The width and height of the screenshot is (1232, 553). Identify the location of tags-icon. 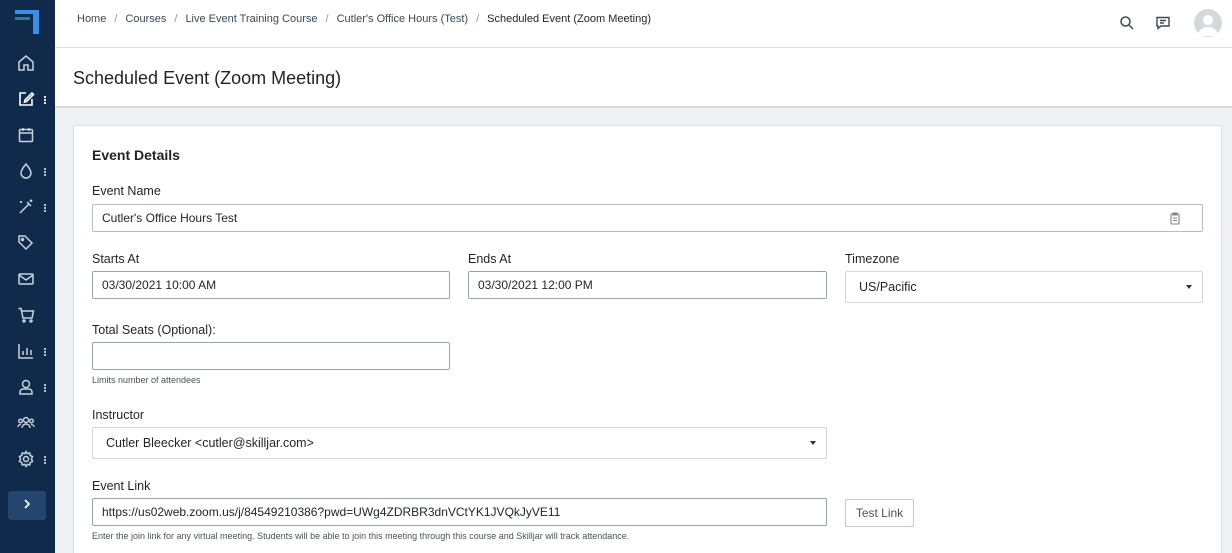
(26, 243).